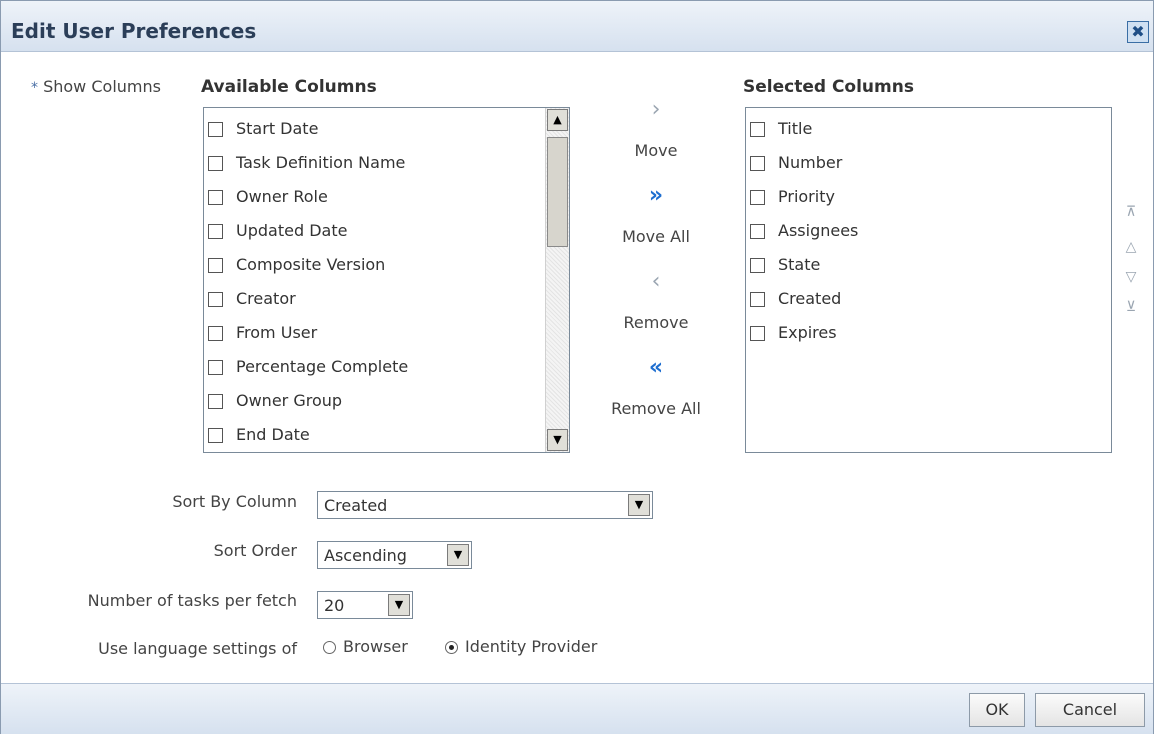  I want to click on move-all-label: Move All, so click(656, 236).